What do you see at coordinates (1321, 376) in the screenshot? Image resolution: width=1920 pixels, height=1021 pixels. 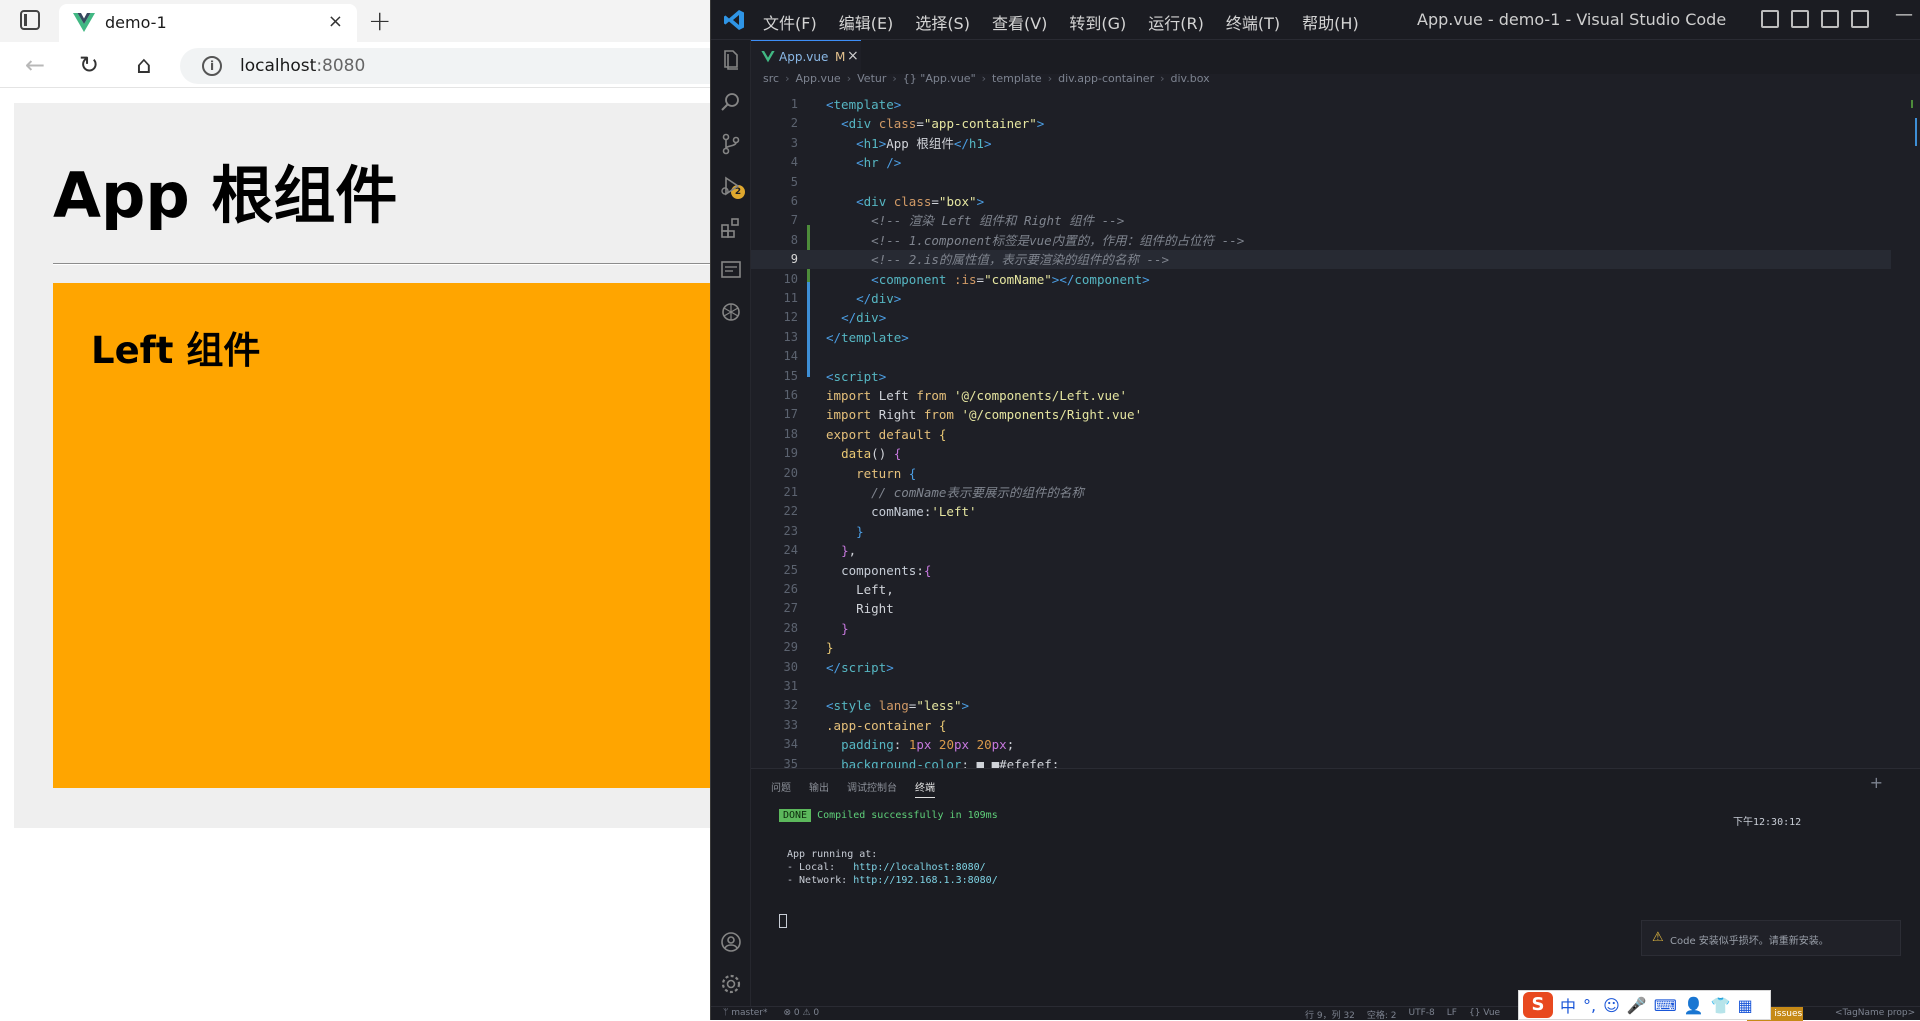 I see `code-line: 15 <script>` at bounding box center [1321, 376].